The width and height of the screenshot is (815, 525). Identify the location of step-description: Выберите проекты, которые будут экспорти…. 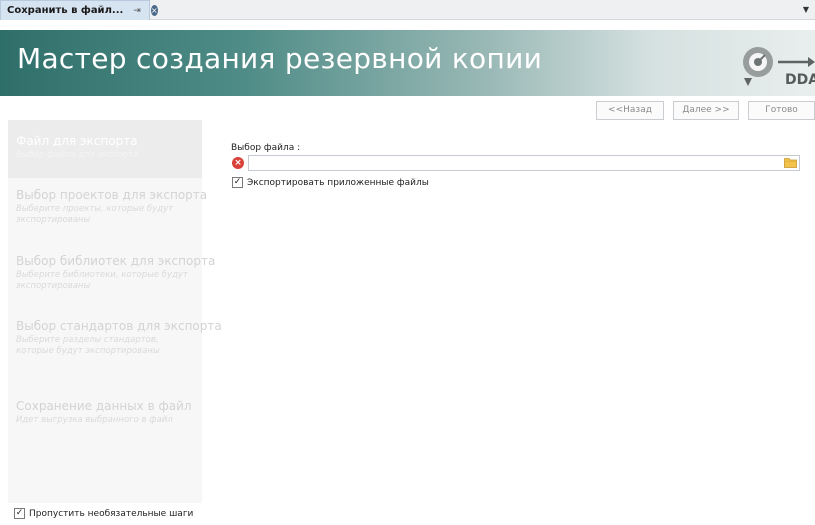
(95, 214).